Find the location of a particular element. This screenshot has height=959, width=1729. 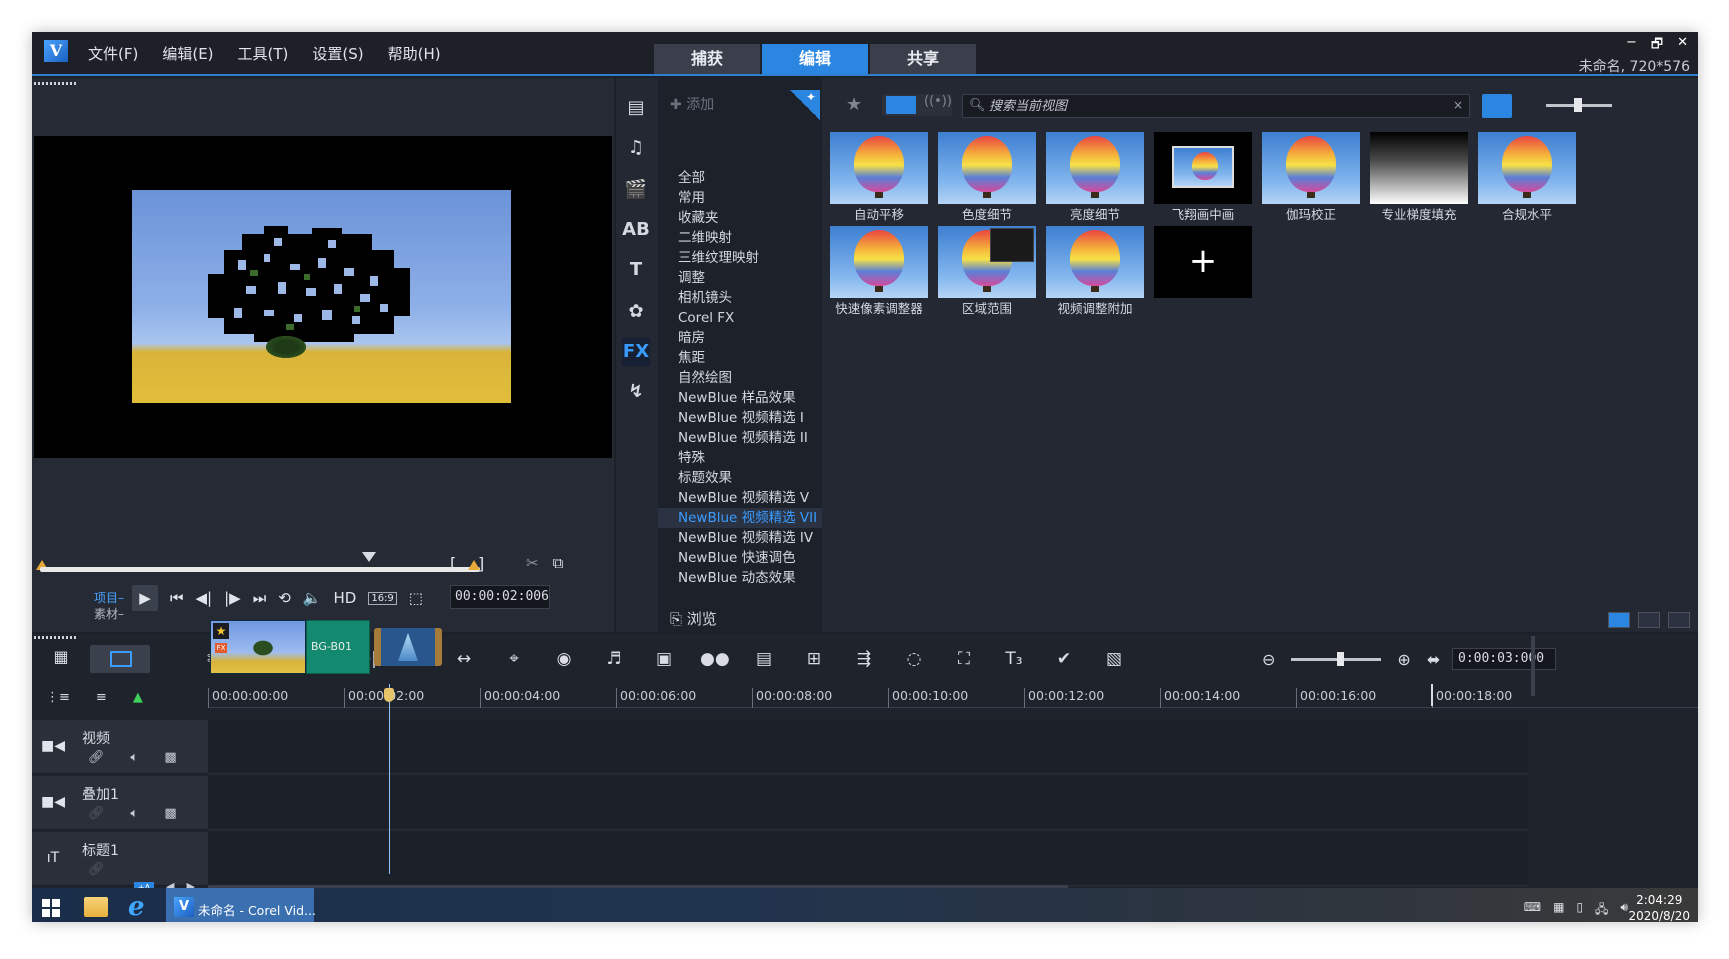

category-item: NewBlue 动态效果 is located at coordinates (740, 578).